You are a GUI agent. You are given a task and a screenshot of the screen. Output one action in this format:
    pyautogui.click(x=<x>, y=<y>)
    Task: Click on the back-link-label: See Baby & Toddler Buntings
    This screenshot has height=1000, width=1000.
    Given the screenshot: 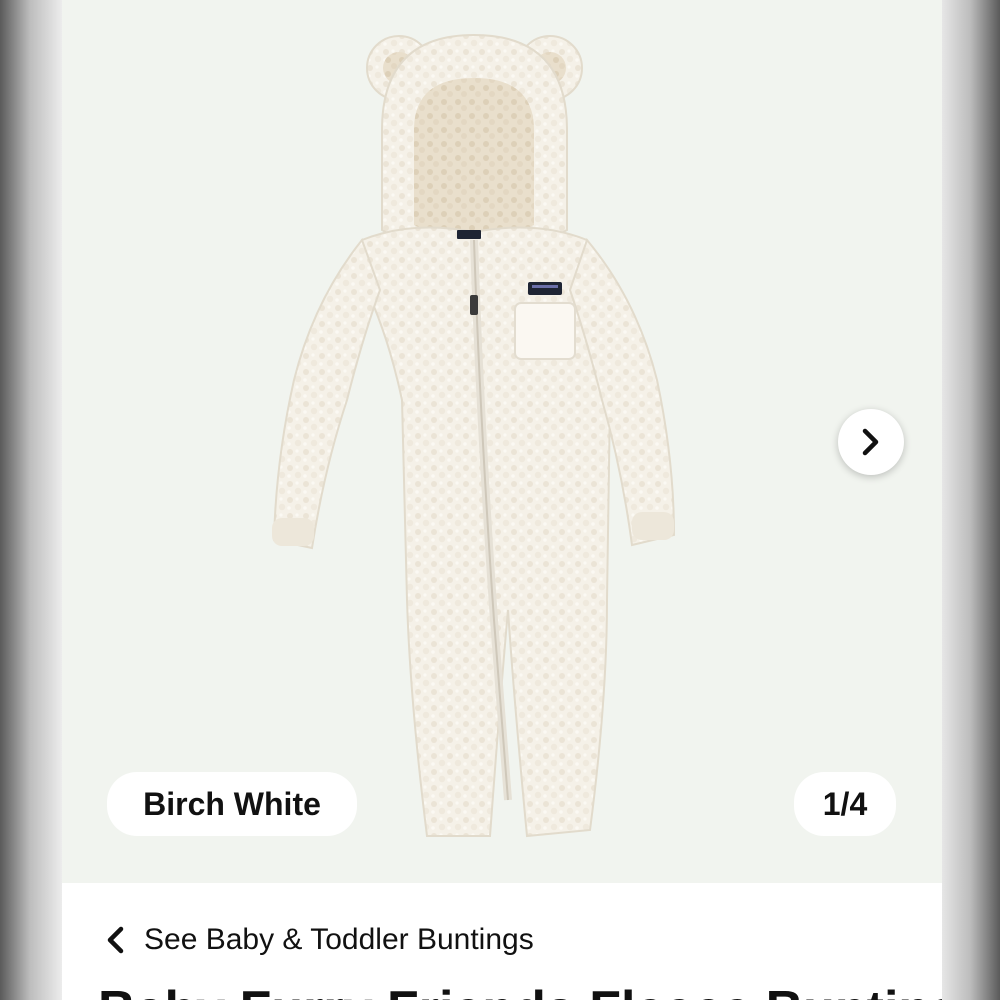 What is the action you would take?
    pyautogui.click(x=339, y=939)
    